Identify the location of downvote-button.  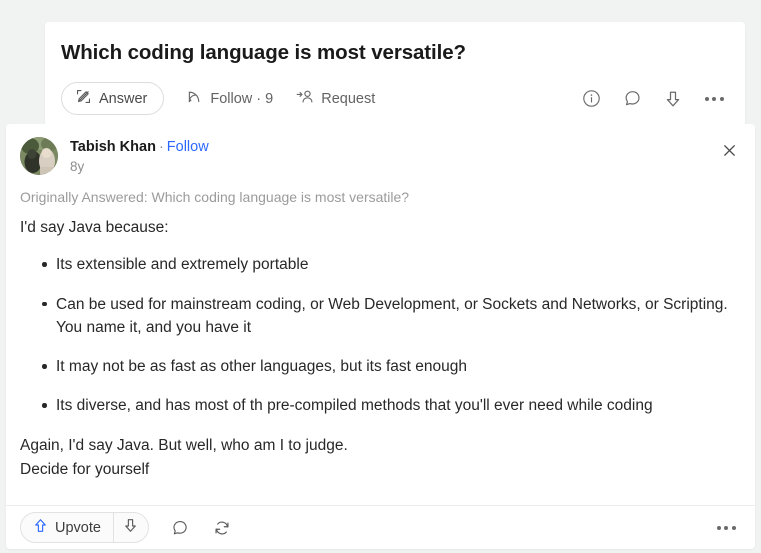
(131, 527).